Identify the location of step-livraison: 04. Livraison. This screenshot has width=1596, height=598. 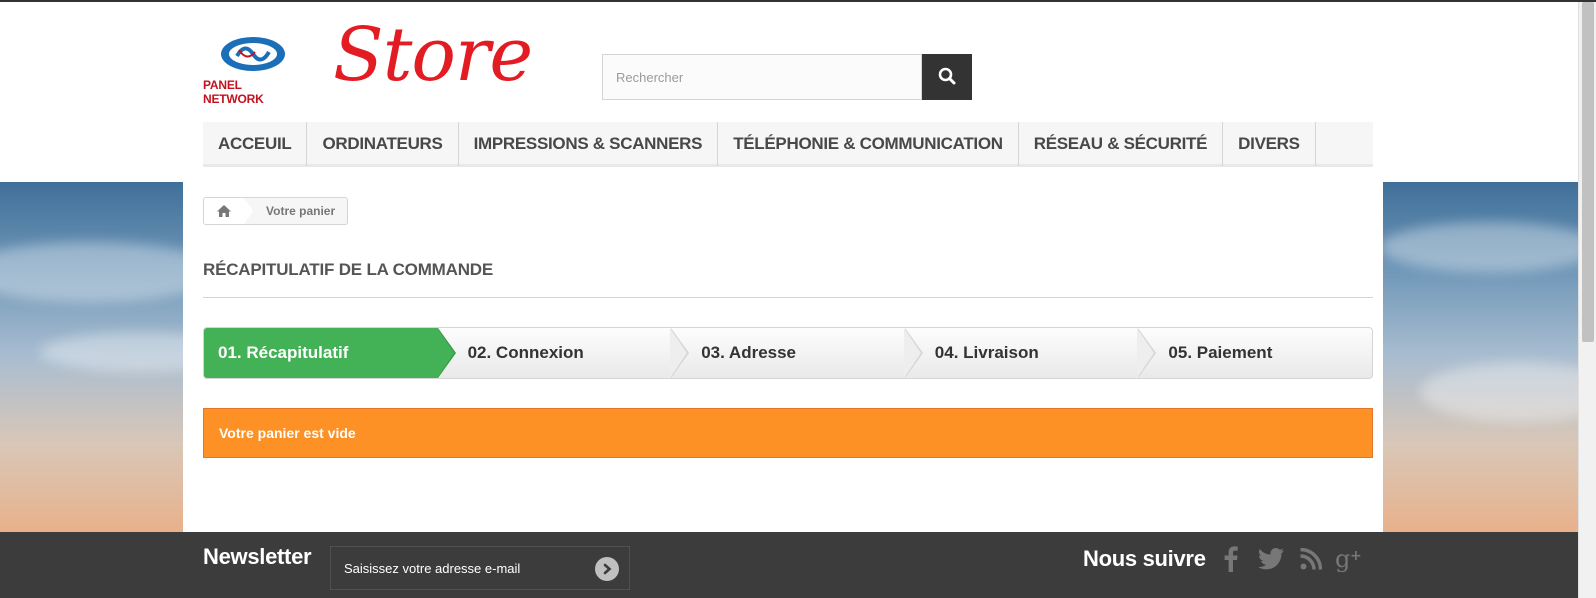
(1031, 353).